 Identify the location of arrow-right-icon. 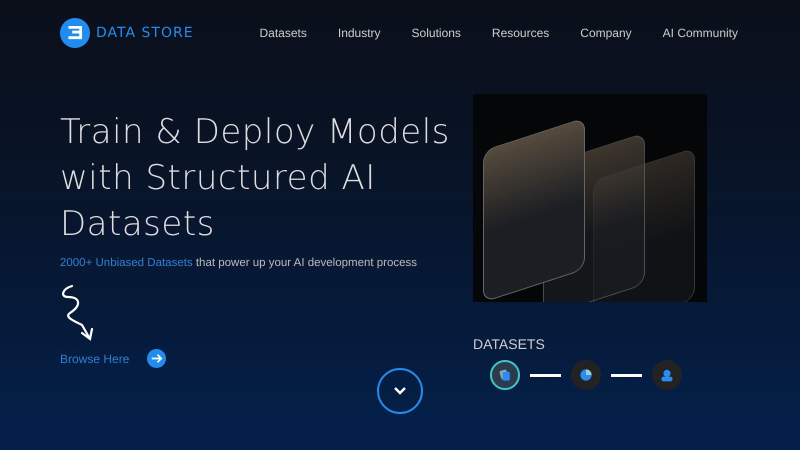
(156, 358).